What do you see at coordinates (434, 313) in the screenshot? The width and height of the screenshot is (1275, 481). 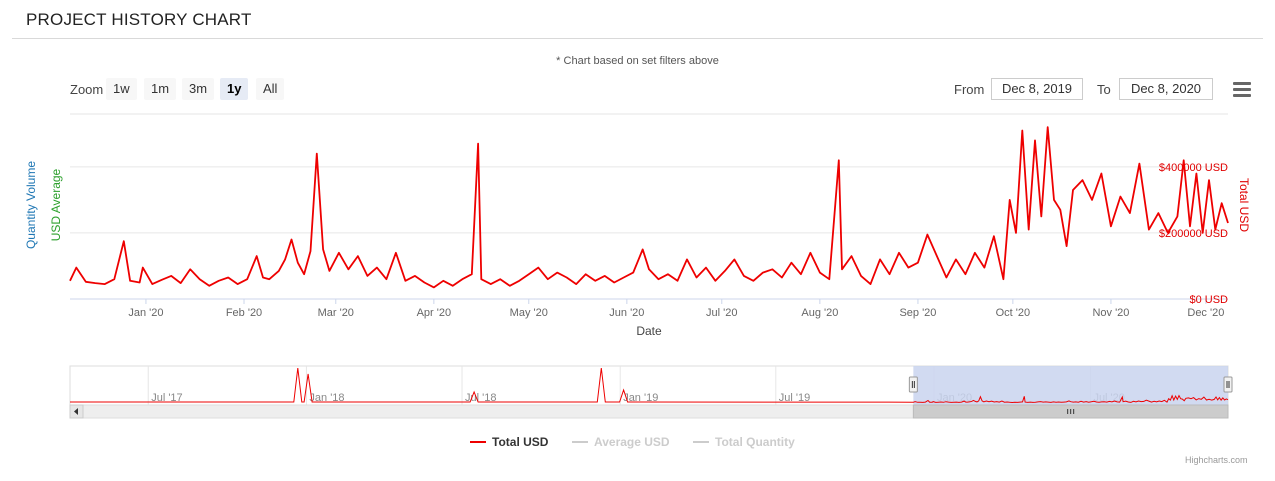 I see `x-tick-label: Apr '20` at bounding box center [434, 313].